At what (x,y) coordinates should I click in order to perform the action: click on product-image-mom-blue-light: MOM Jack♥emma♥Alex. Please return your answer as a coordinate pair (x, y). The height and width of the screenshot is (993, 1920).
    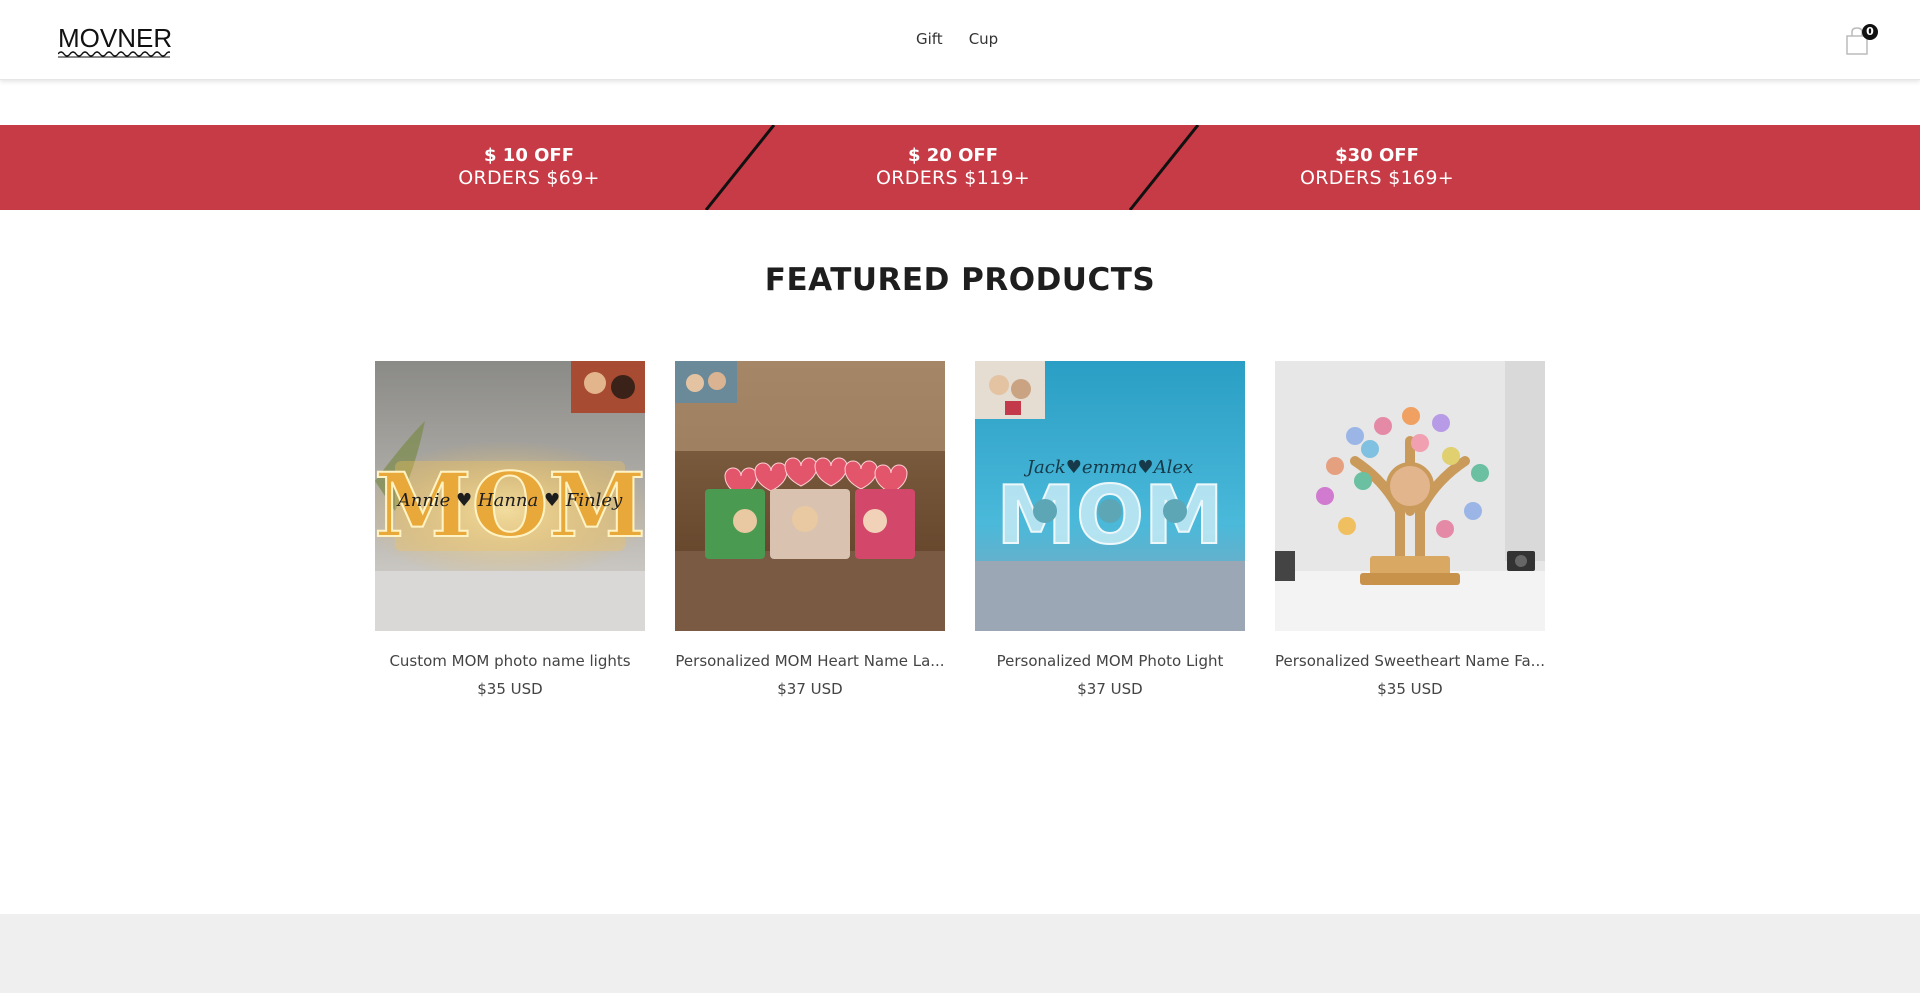
    Looking at the image, I should click on (1110, 496).